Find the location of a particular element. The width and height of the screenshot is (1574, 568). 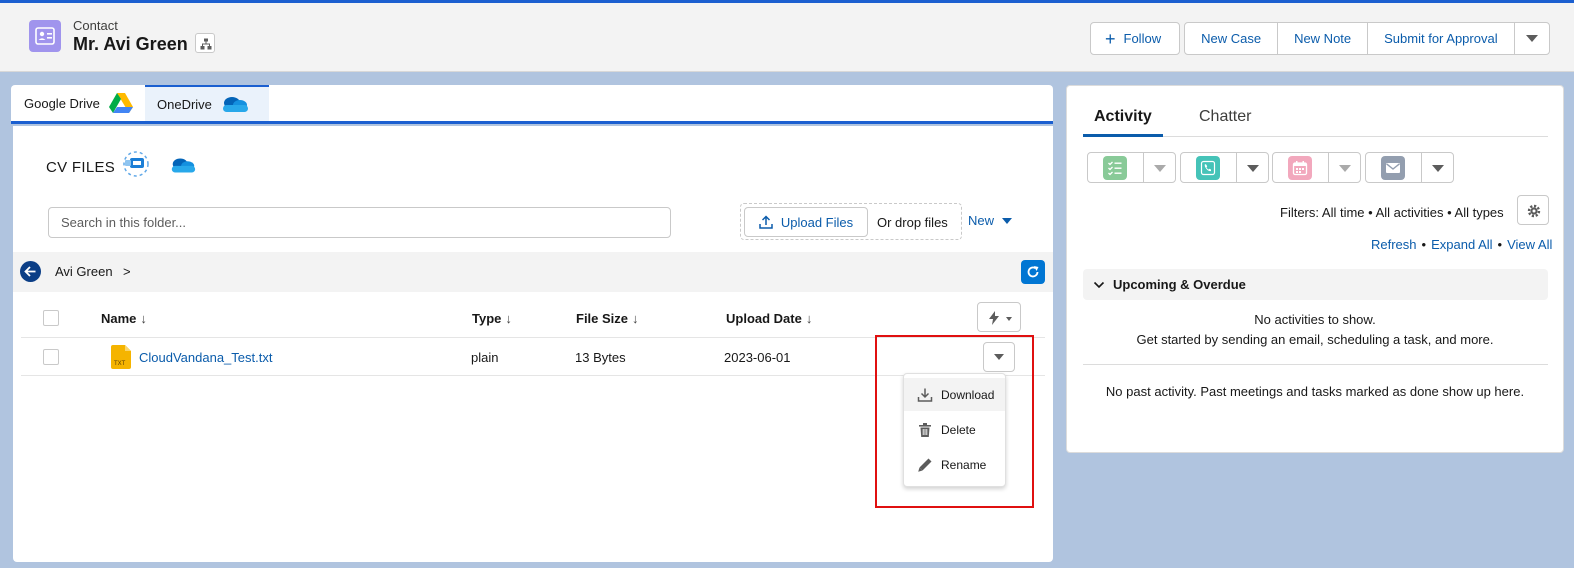

new-note-button: New Note is located at coordinates (1323, 38).